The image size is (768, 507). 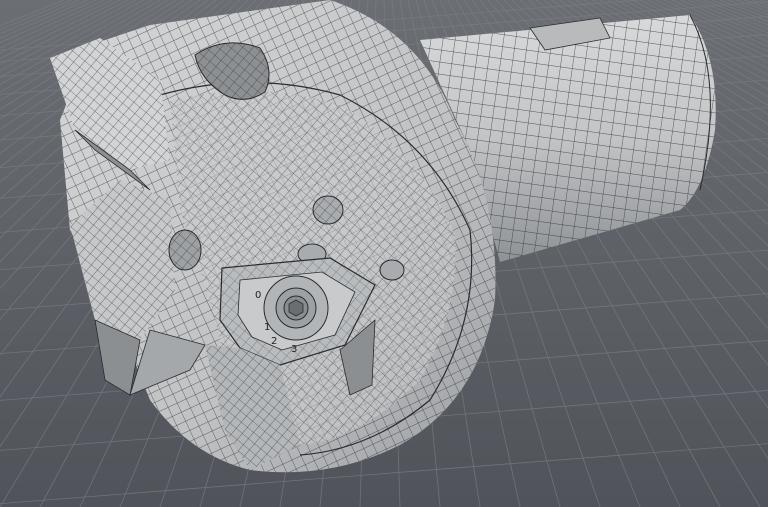 What do you see at coordinates (274, 341) in the screenshot?
I see `insert-mark-2: 2` at bounding box center [274, 341].